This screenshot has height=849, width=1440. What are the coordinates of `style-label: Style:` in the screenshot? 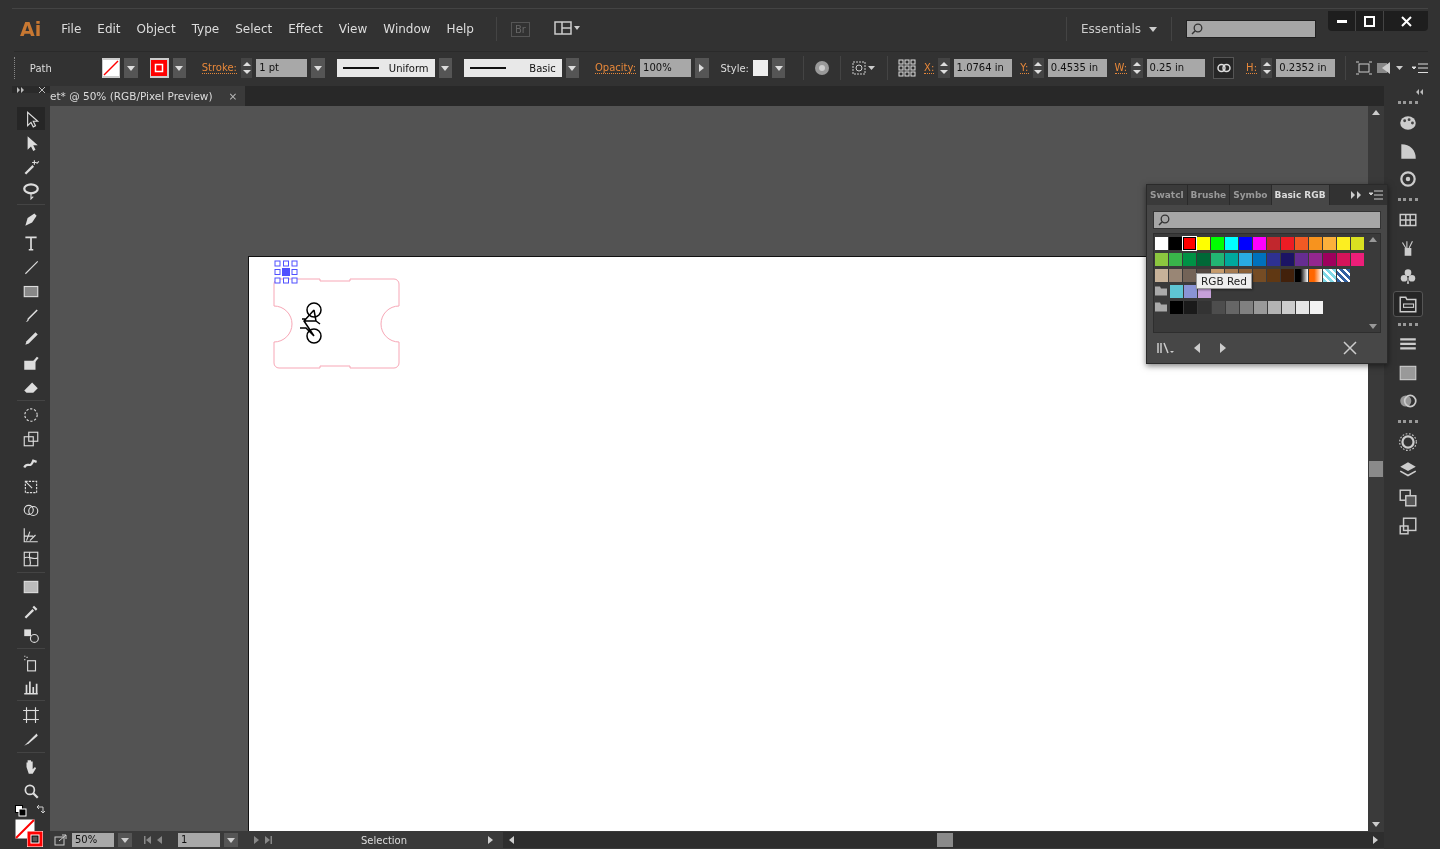 It's located at (734, 68).